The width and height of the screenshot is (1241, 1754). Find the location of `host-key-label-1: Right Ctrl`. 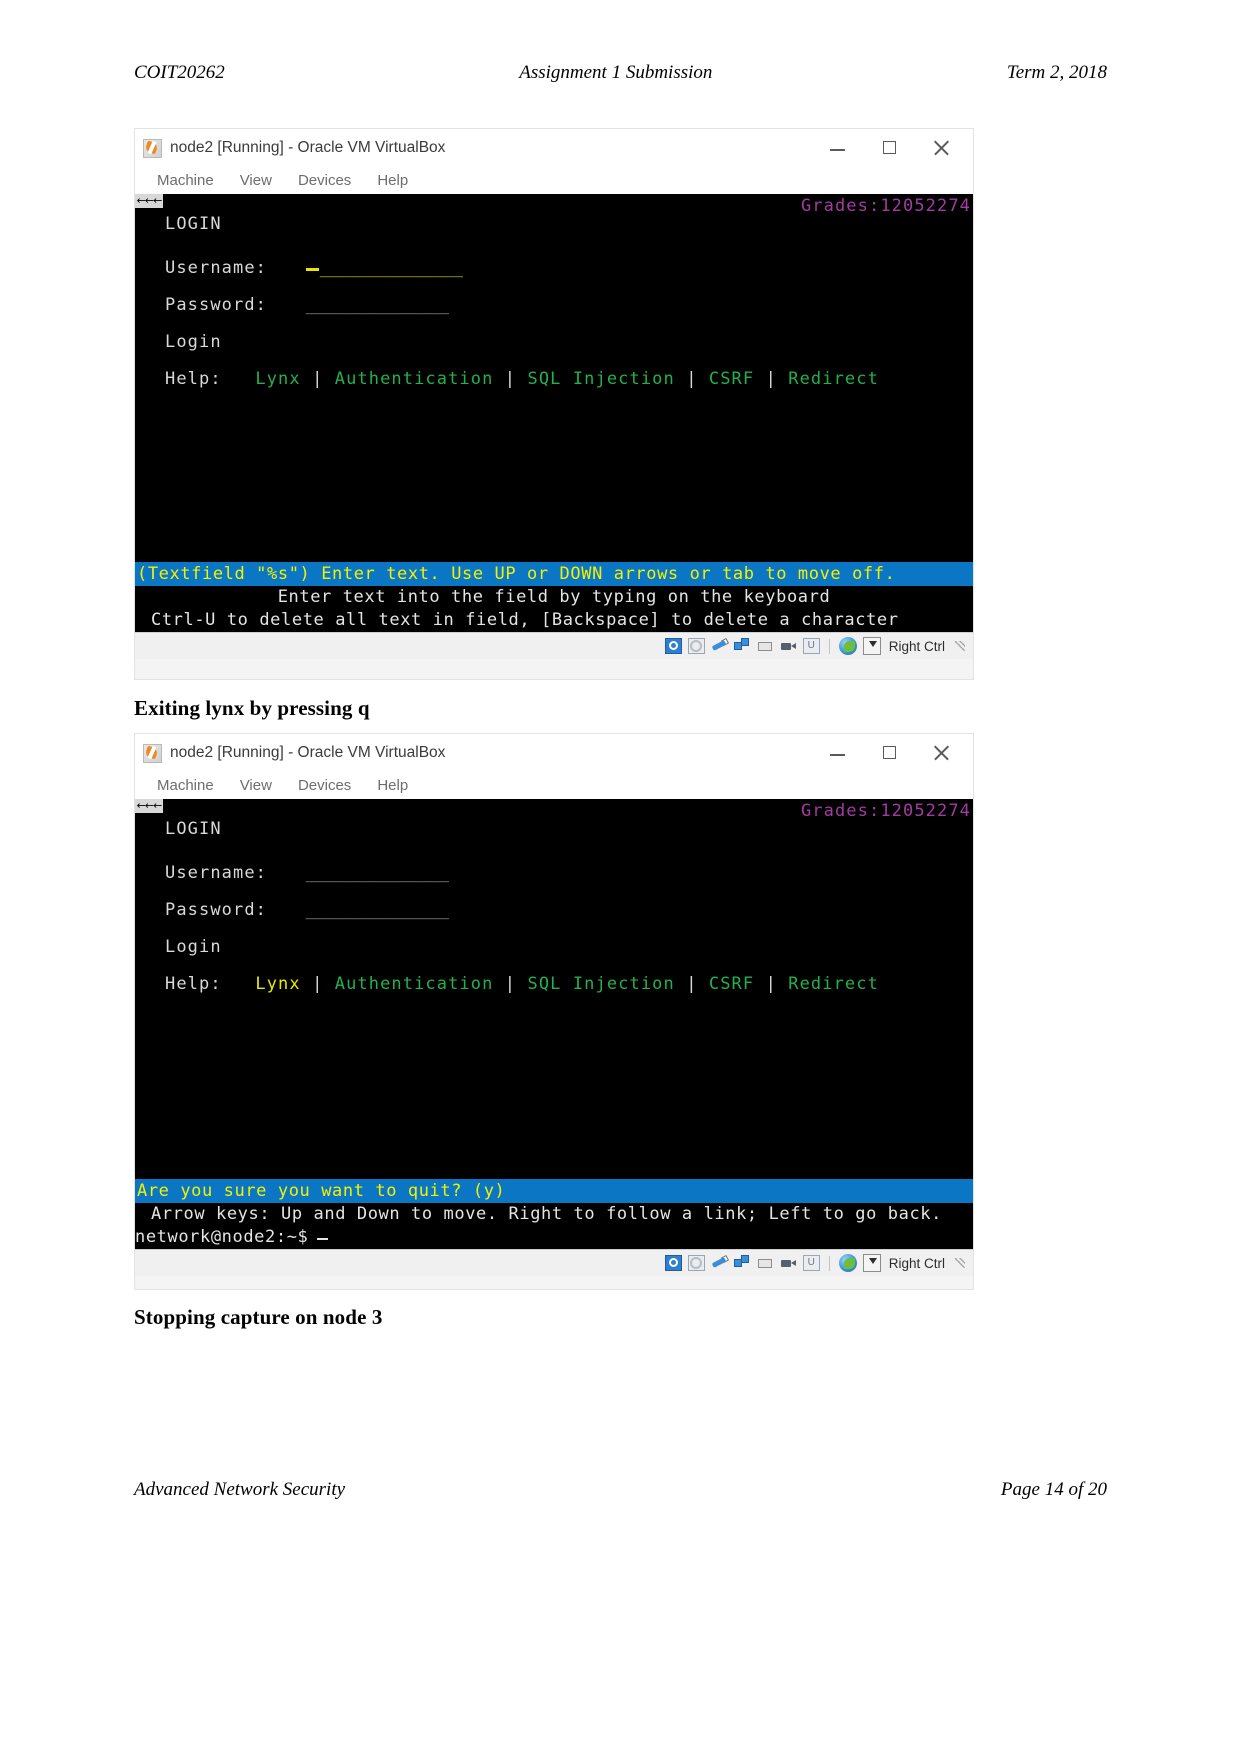

host-key-label-1: Right Ctrl is located at coordinates (916, 646).